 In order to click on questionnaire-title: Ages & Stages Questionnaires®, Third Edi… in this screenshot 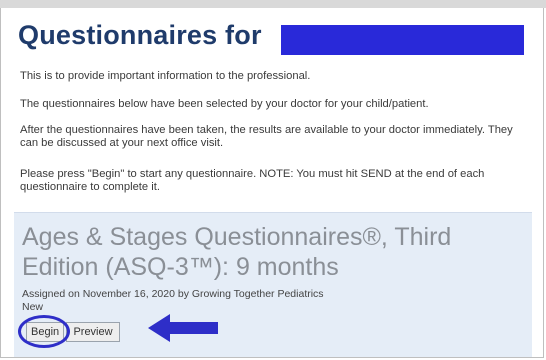, I will do `click(237, 252)`.